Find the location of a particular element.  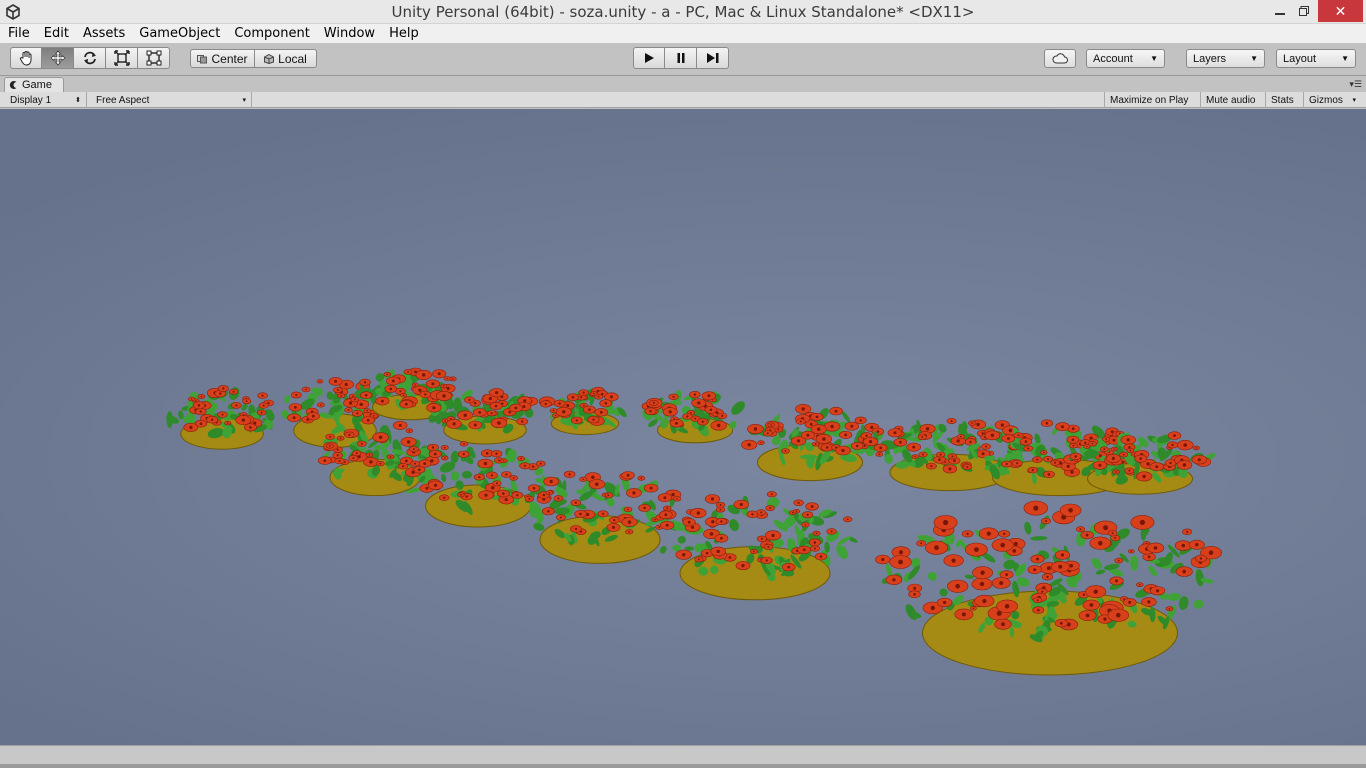

minimize-icon is located at coordinates (1280, 14).